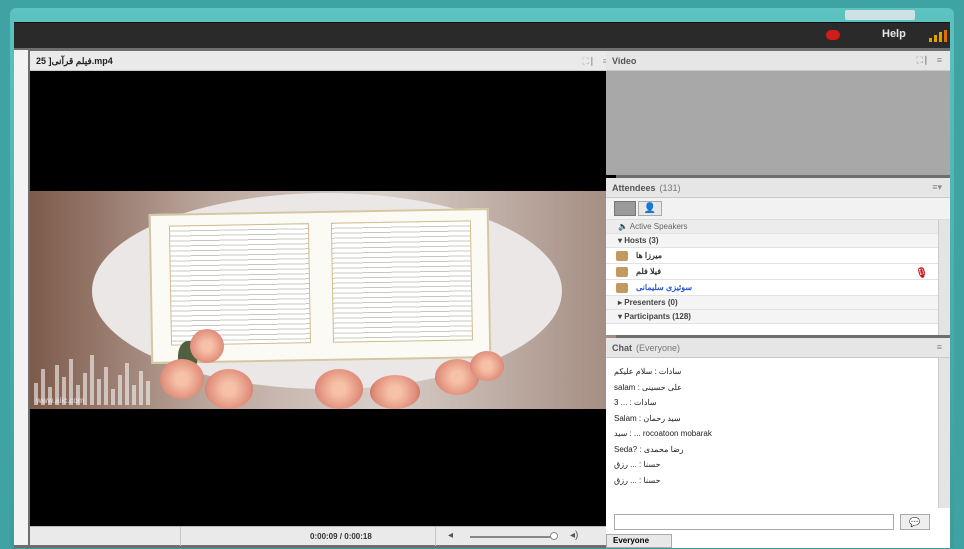 This screenshot has height=549, width=964. What do you see at coordinates (648, 387) in the screenshot?
I see `chat-message: salam : علی حسینی` at bounding box center [648, 387].